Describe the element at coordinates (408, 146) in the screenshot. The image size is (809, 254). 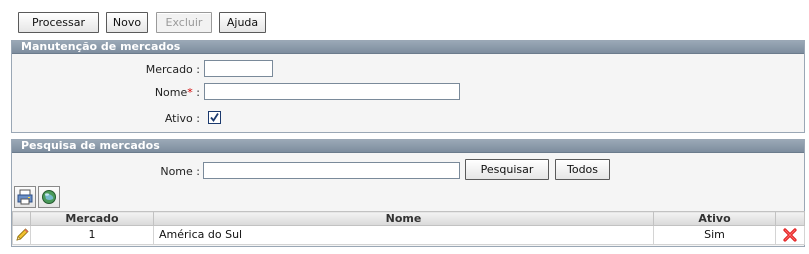
I see `pesquisa-panel-title: Pesquisa de mercados` at that location.